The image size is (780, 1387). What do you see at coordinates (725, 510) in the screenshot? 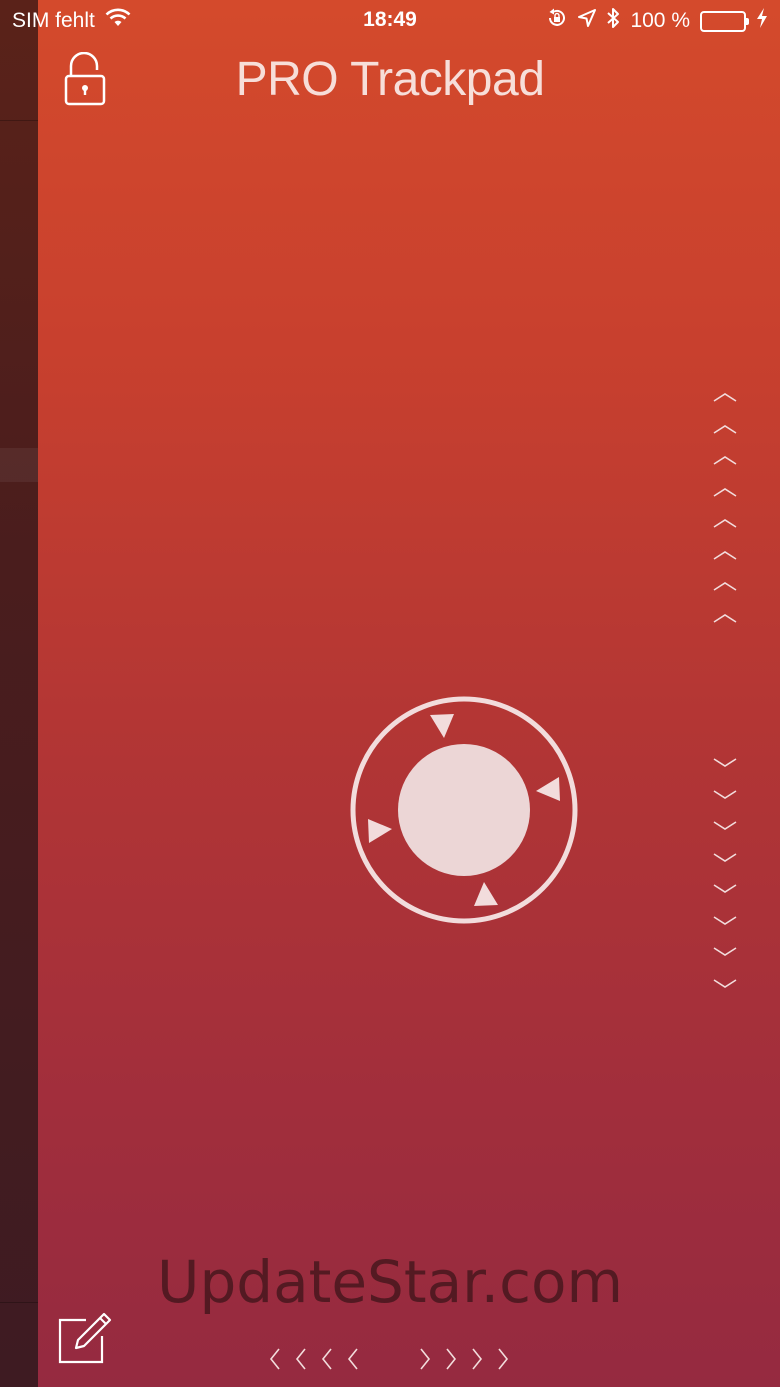
I see `scroll-up-control` at bounding box center [725, 510].